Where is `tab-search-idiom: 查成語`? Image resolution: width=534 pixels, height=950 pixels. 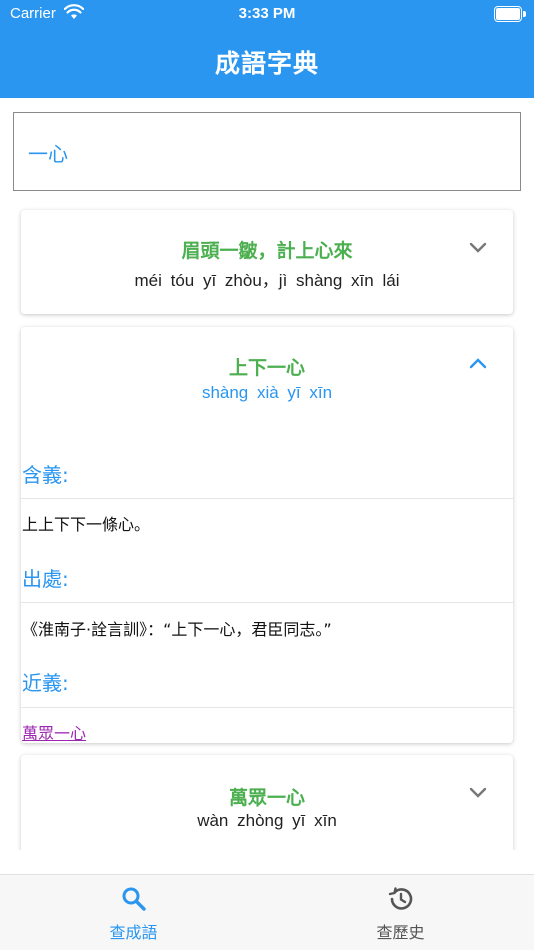
tab-search-idiom: 查成語 is located at coordinates (133, 912).